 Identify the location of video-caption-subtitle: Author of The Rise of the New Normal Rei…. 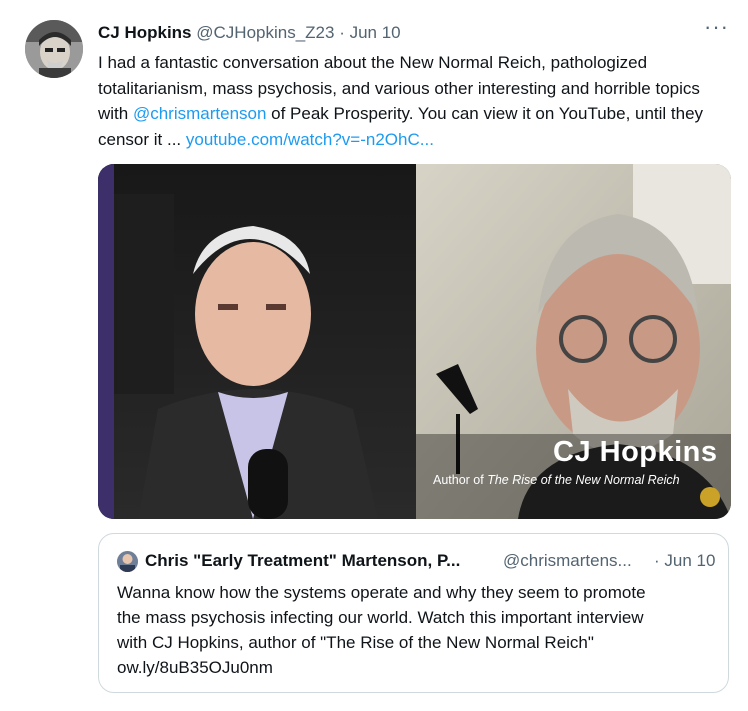
(556, 480).